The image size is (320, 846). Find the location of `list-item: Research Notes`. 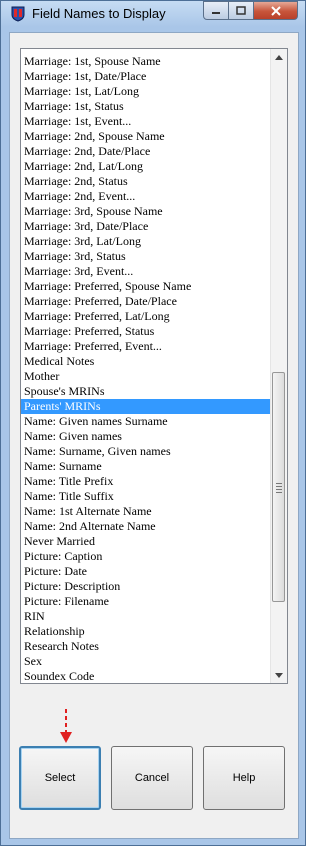

list-item: Research Notes is located at coordinates (146, 646).